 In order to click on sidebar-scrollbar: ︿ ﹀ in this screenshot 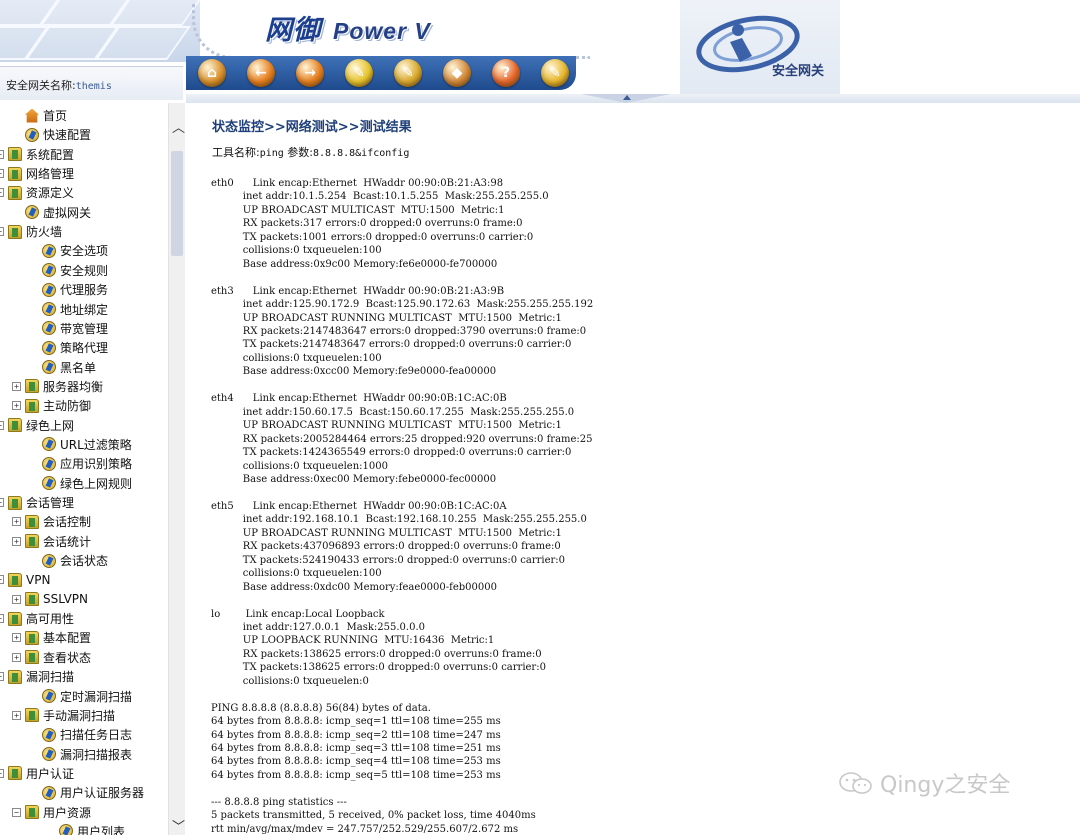, I will do `click(176, 469)`.